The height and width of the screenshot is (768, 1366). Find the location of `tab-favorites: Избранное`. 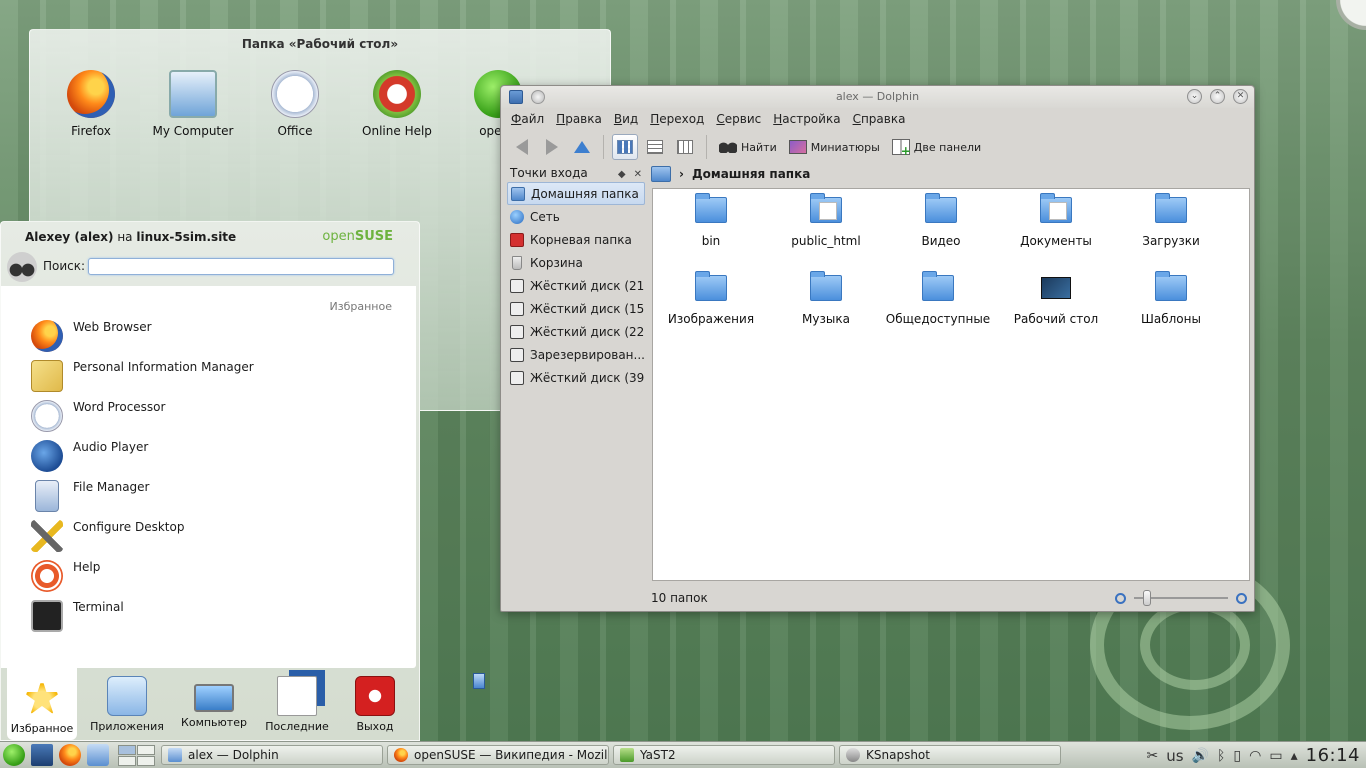

tab-favorites: Избранное is located at coordinates (42, 704).